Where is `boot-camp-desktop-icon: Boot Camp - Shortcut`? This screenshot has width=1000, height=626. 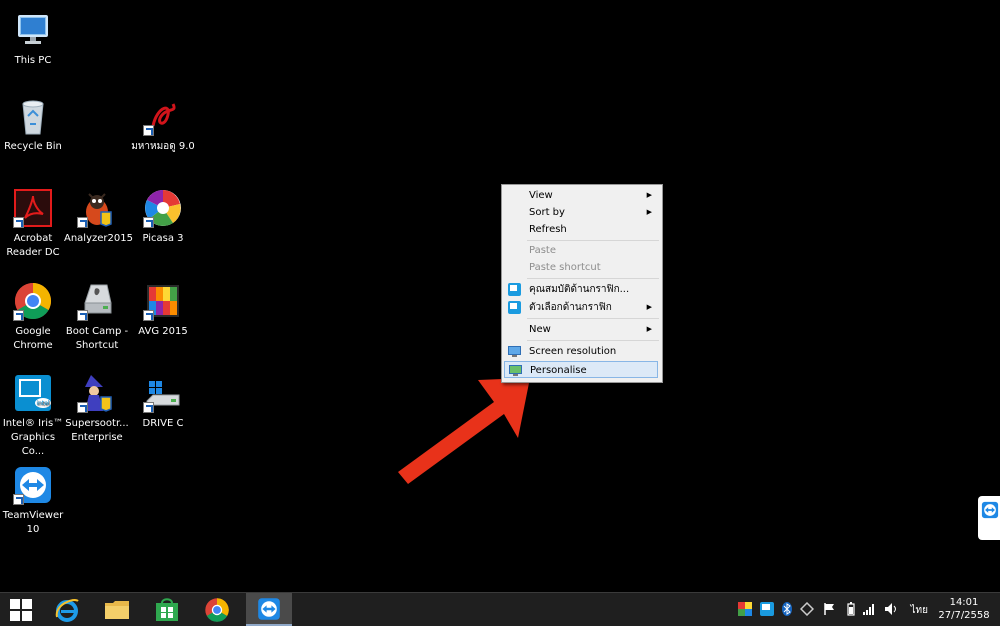
boot-camp-desktop-icon: Boot Camp - Shortcut is located at coordinates (97, 317).